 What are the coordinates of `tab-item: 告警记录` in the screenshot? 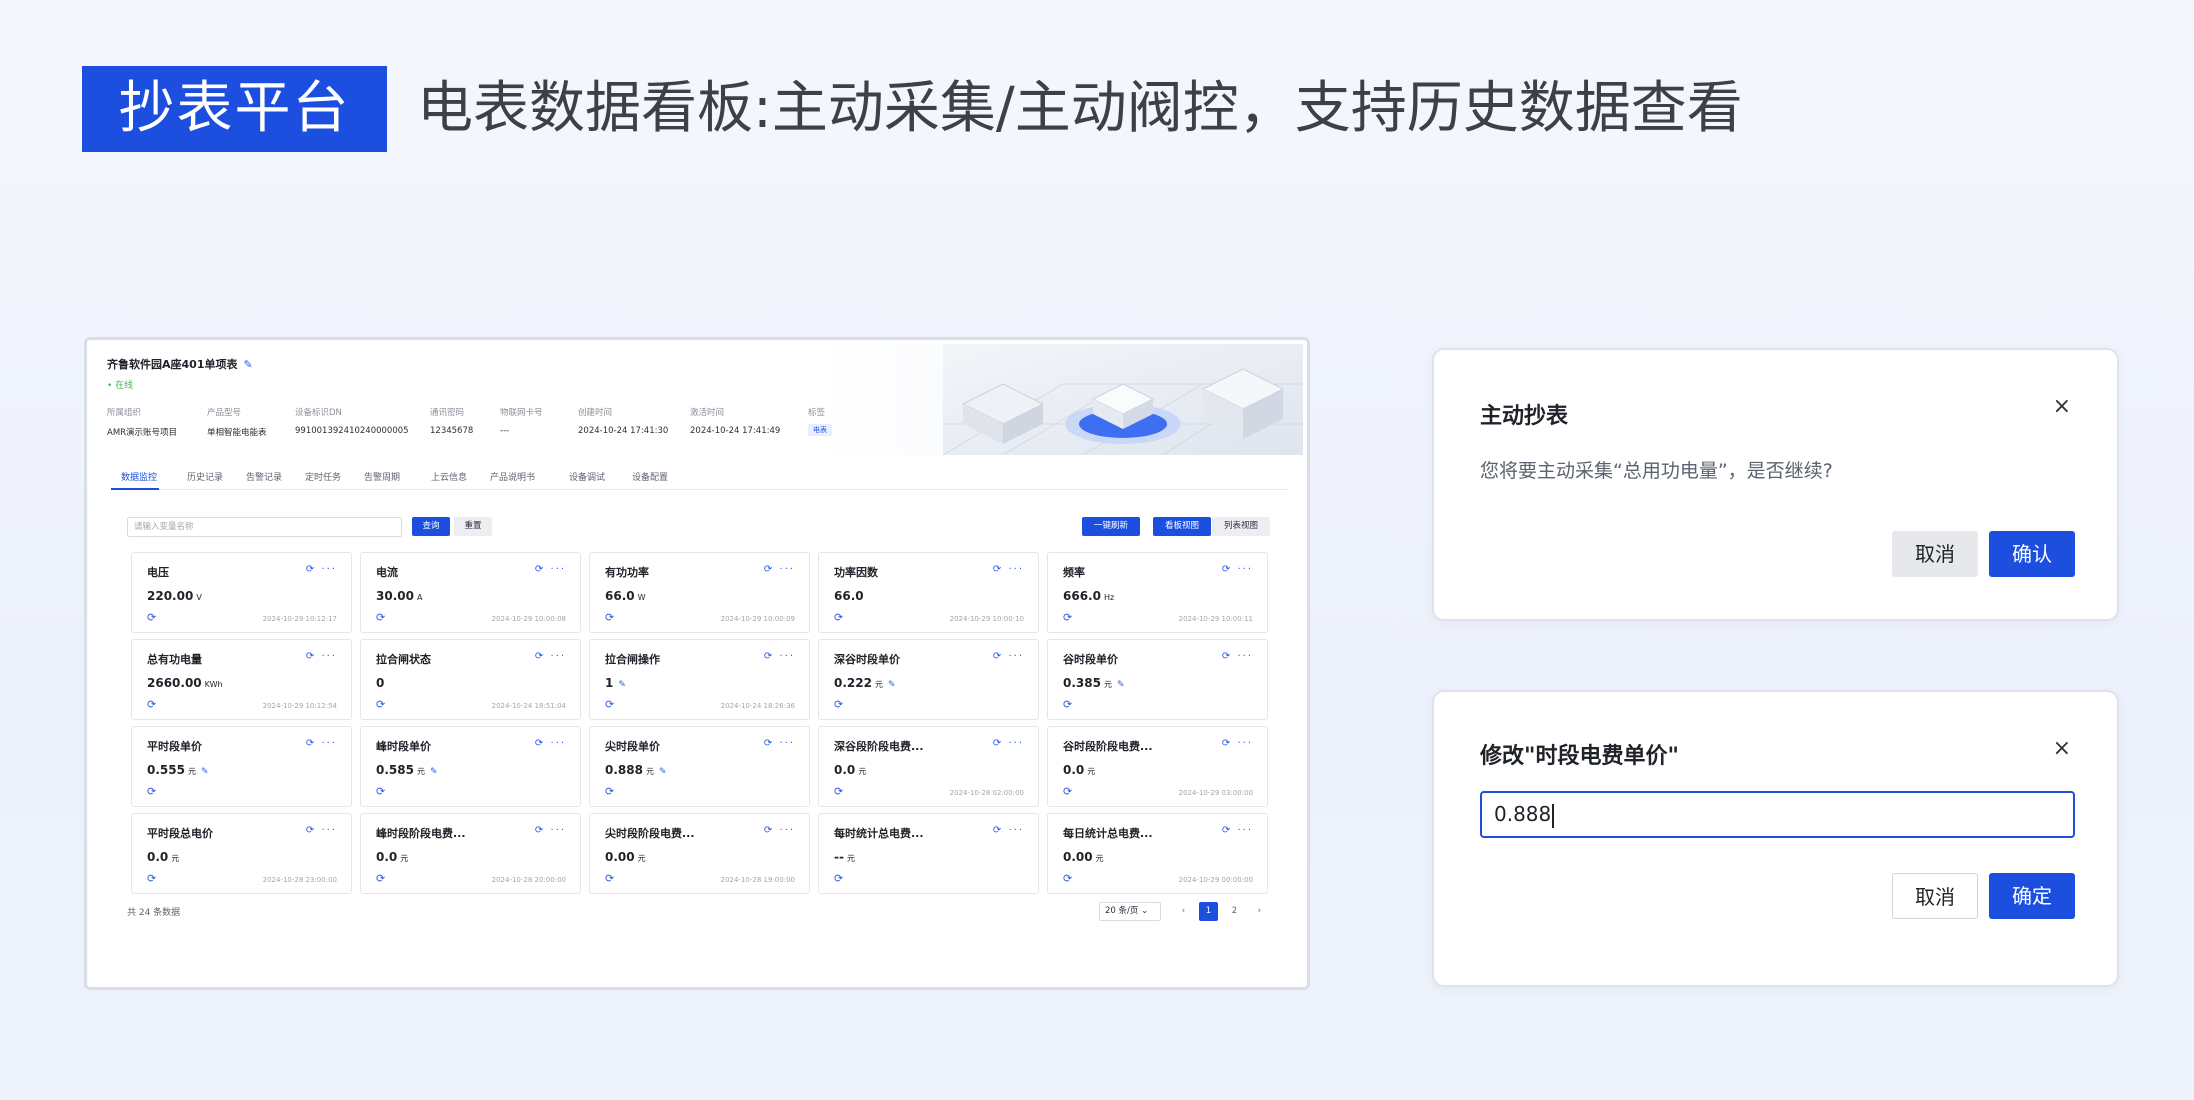 It's located at (264, 476).